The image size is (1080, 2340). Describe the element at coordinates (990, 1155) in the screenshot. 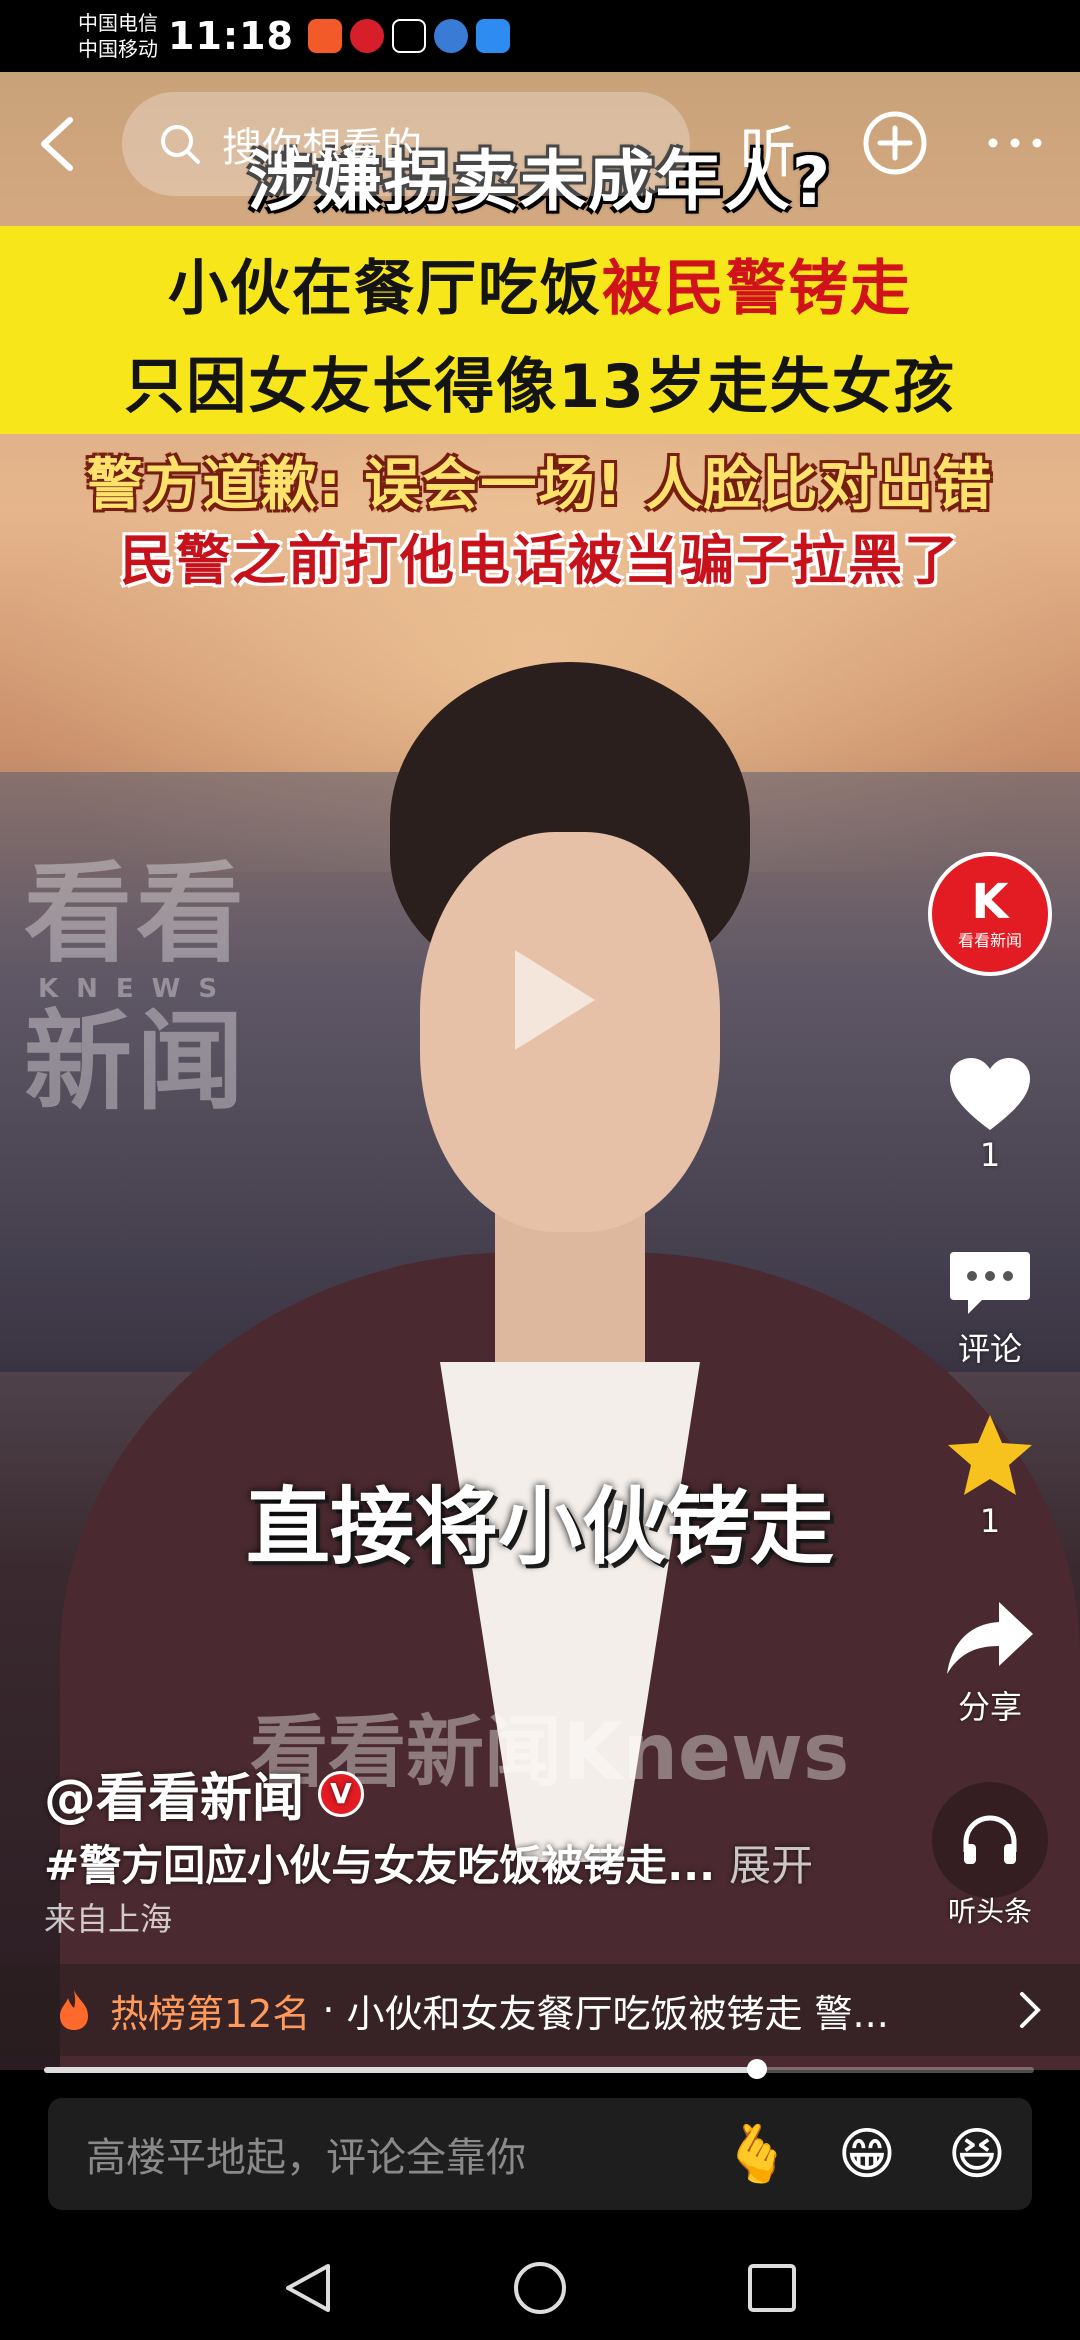

I see `like-count: 1` at that location.